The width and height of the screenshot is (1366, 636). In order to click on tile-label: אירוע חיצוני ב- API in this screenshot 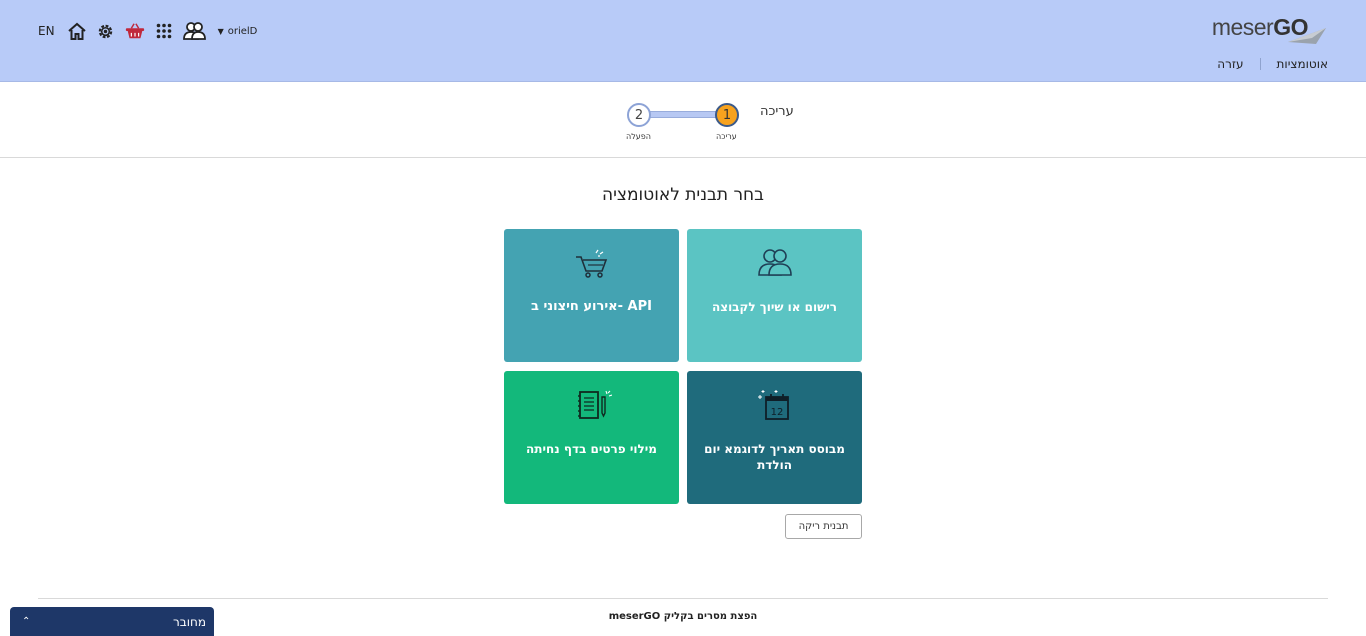, I will do `click(591, 306)`.